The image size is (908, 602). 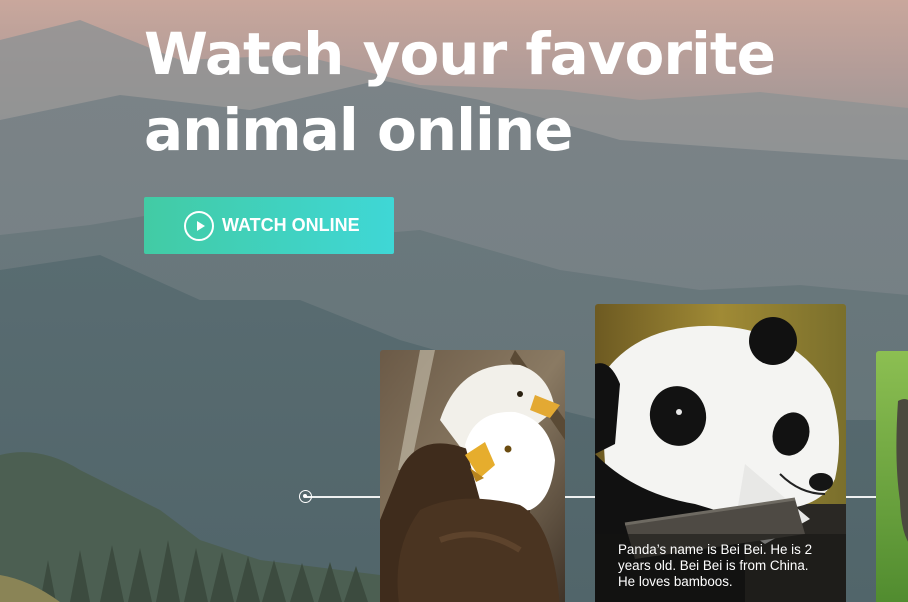 What do you see at coordinates (460, 54) in the screenshot?
I see `hero-title-line-1: Watch your favorite` at bounding box center [460, 54].